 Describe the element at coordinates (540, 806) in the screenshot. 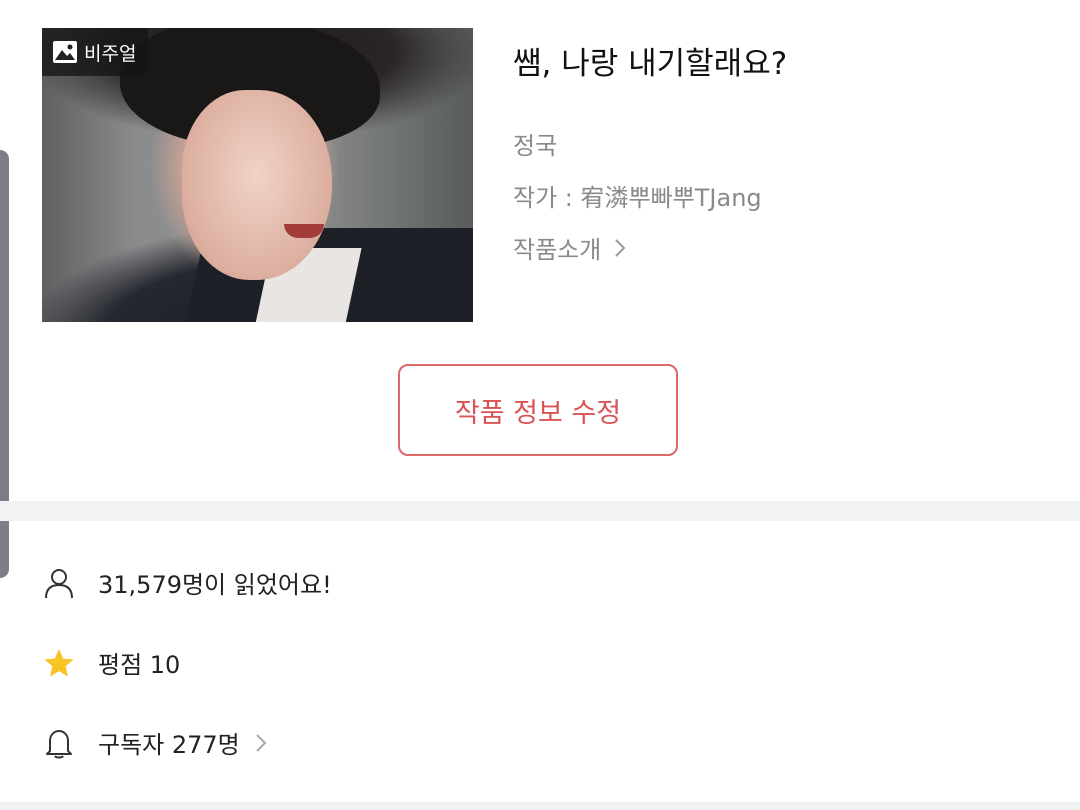

I see `bottom-divider` at that location.